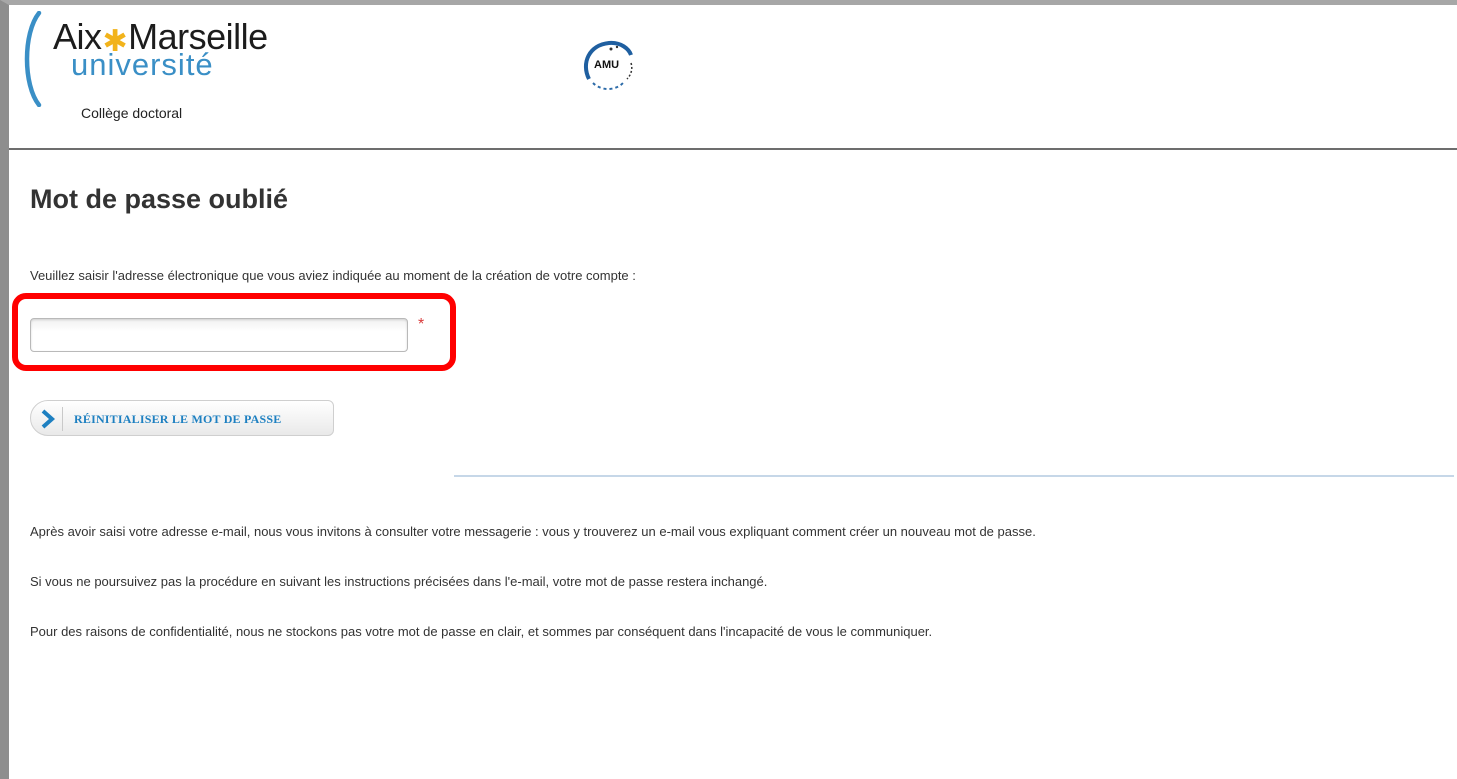 The image size is (1457, 779). I want to click on email-field, so click(219, 335).